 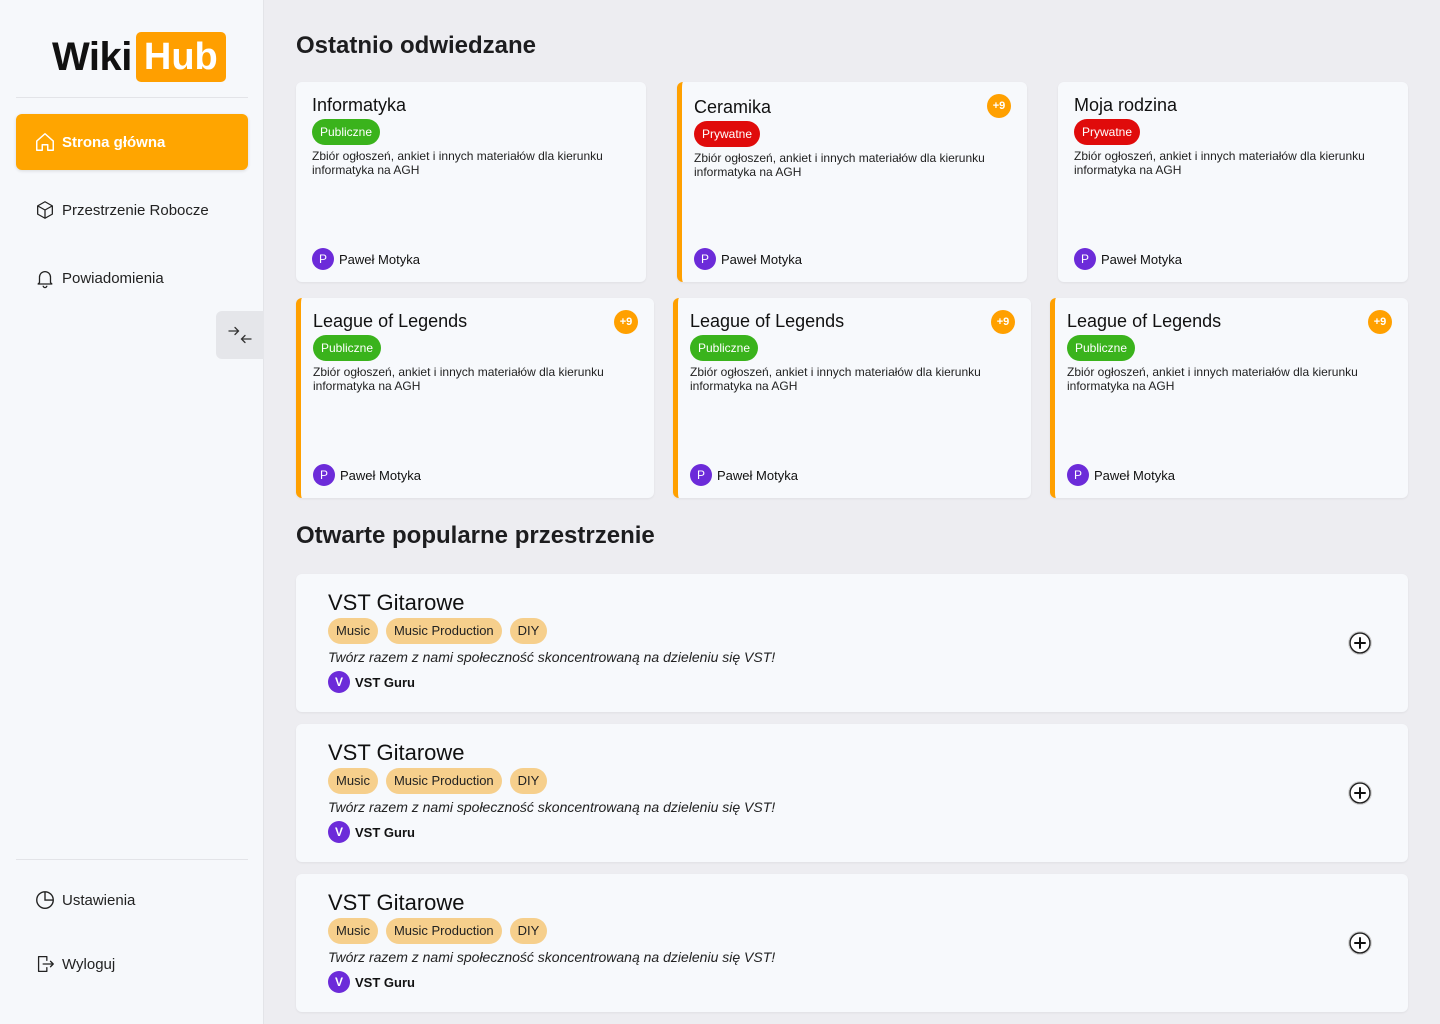 I want to click on nav-settings-label: Ustawienia, so click(x=99, y=900).